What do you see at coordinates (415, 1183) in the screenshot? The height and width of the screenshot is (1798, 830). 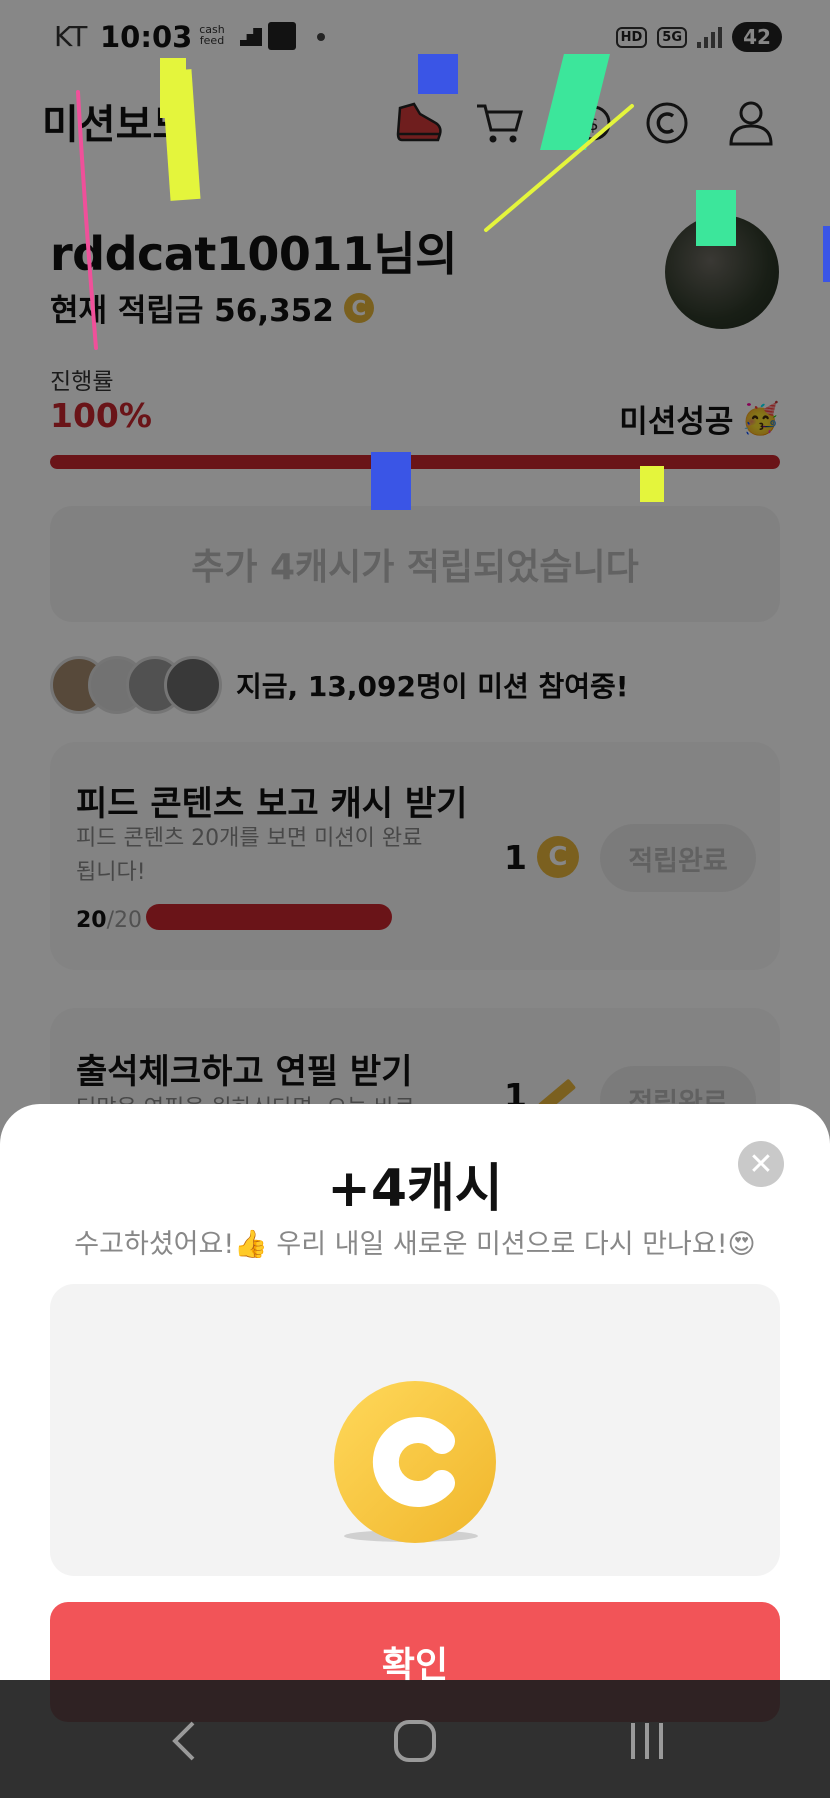 I see `reward-title: +4캐시` at bounding box center [415, 1183].